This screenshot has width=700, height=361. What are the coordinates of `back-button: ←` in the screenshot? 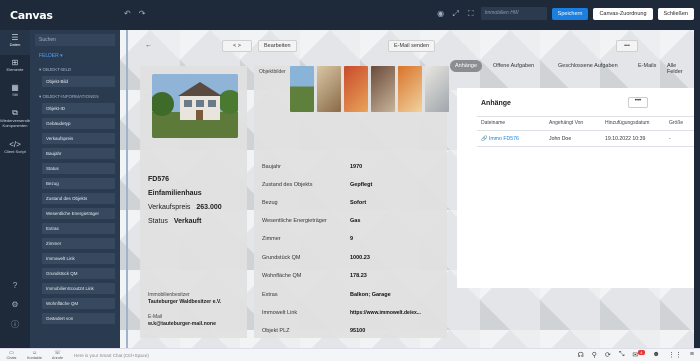 It's located at (148, 46).